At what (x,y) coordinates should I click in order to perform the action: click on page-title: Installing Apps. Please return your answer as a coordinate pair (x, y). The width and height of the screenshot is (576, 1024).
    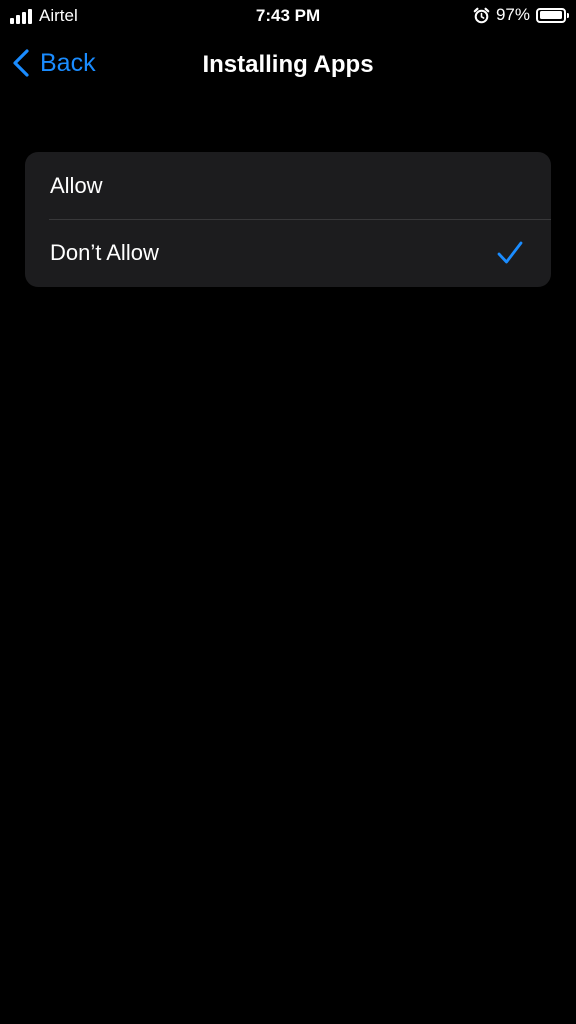
    Looking at the image, I should click on (288, 64).